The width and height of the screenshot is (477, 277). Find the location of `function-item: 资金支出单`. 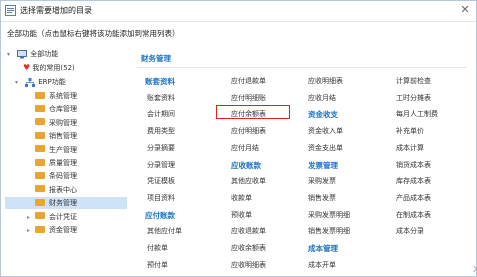

function-item: 资金支出单 is located at coordinates (325, 148).